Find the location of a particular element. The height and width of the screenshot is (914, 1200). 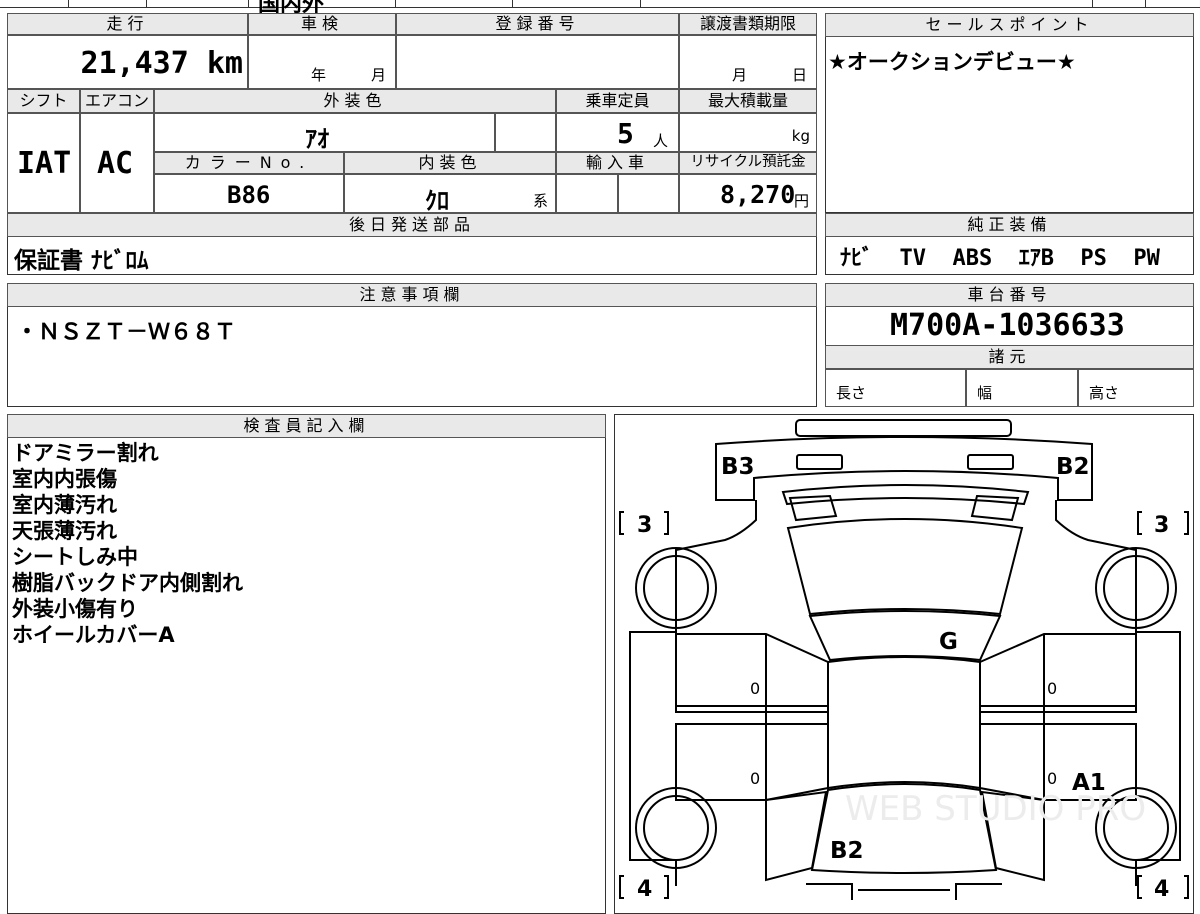

transfer-deadline-cell: 月 日 is located at coordinates (748, 62).